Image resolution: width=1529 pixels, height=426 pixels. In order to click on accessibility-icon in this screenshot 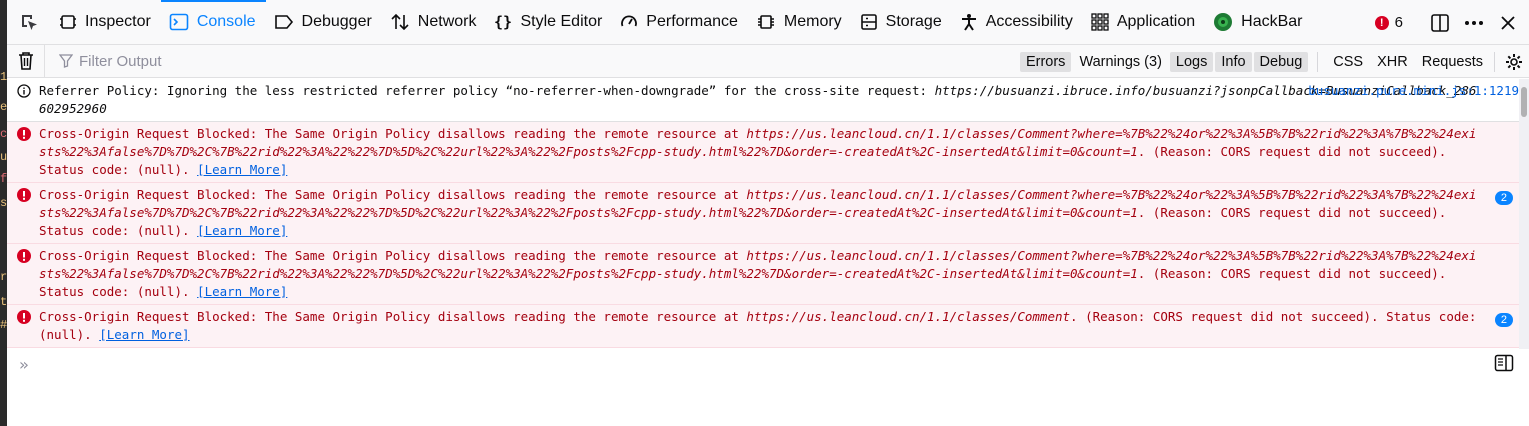, I will do `click(973, 22)`.